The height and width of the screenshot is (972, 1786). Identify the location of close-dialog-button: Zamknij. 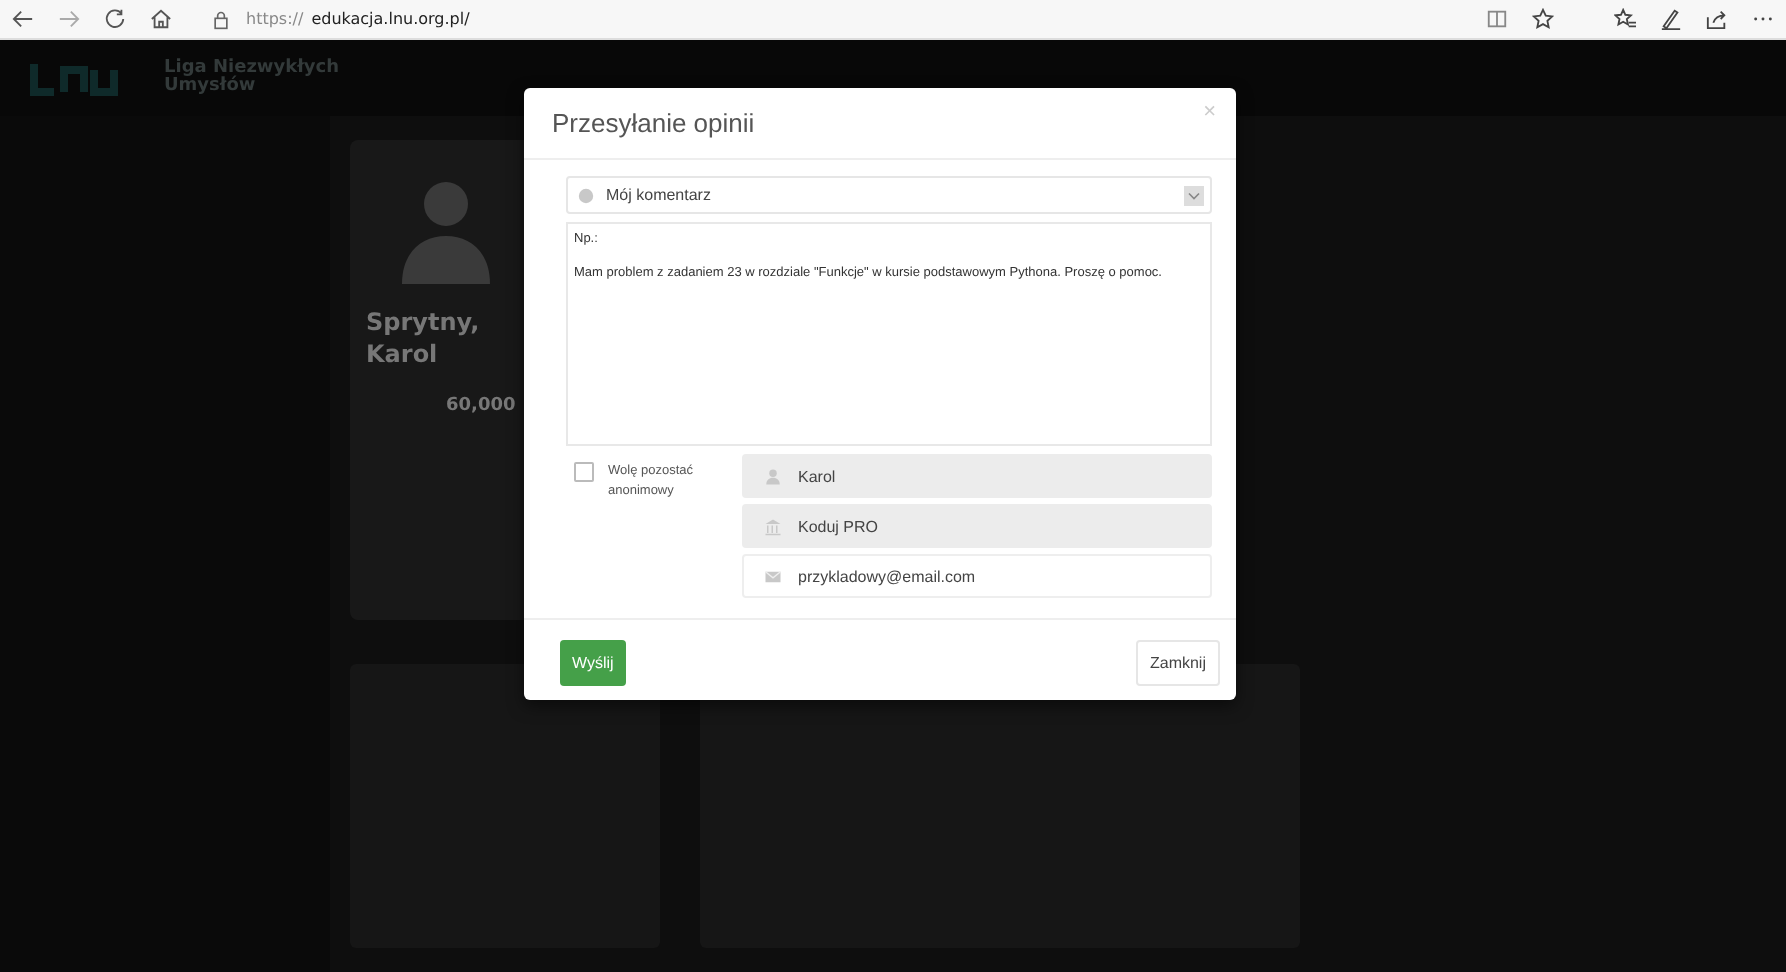
(1177, 663).